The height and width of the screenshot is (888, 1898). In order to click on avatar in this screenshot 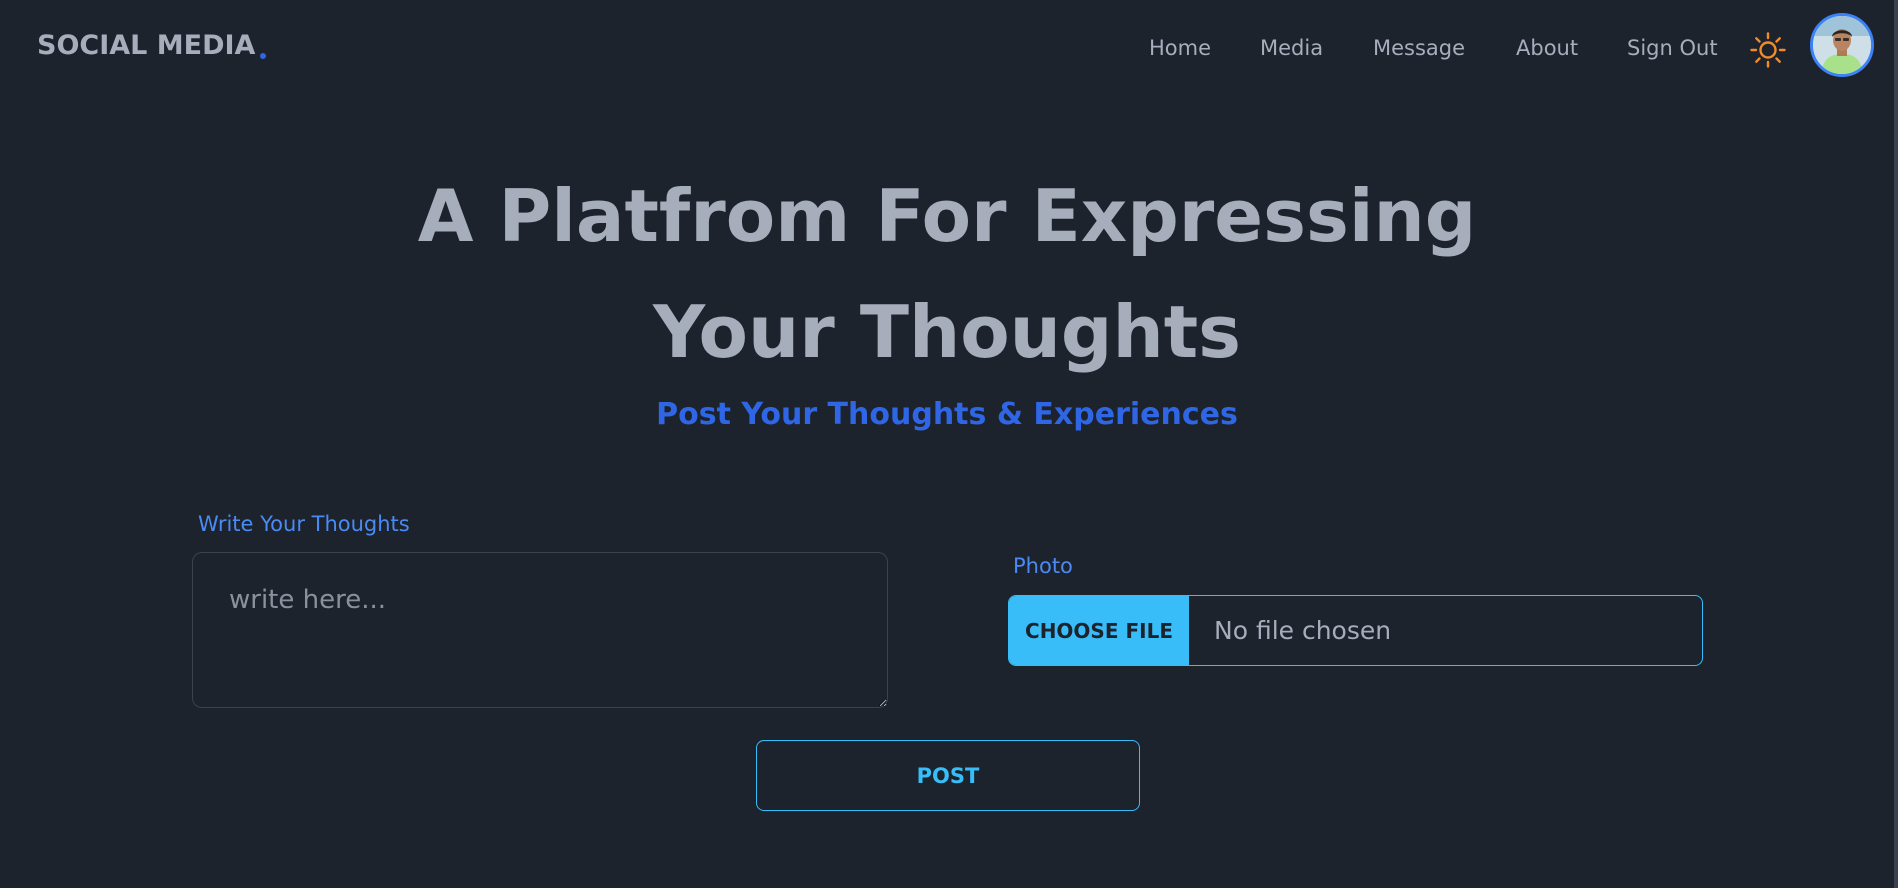, I will do `click(1842, 45)`.